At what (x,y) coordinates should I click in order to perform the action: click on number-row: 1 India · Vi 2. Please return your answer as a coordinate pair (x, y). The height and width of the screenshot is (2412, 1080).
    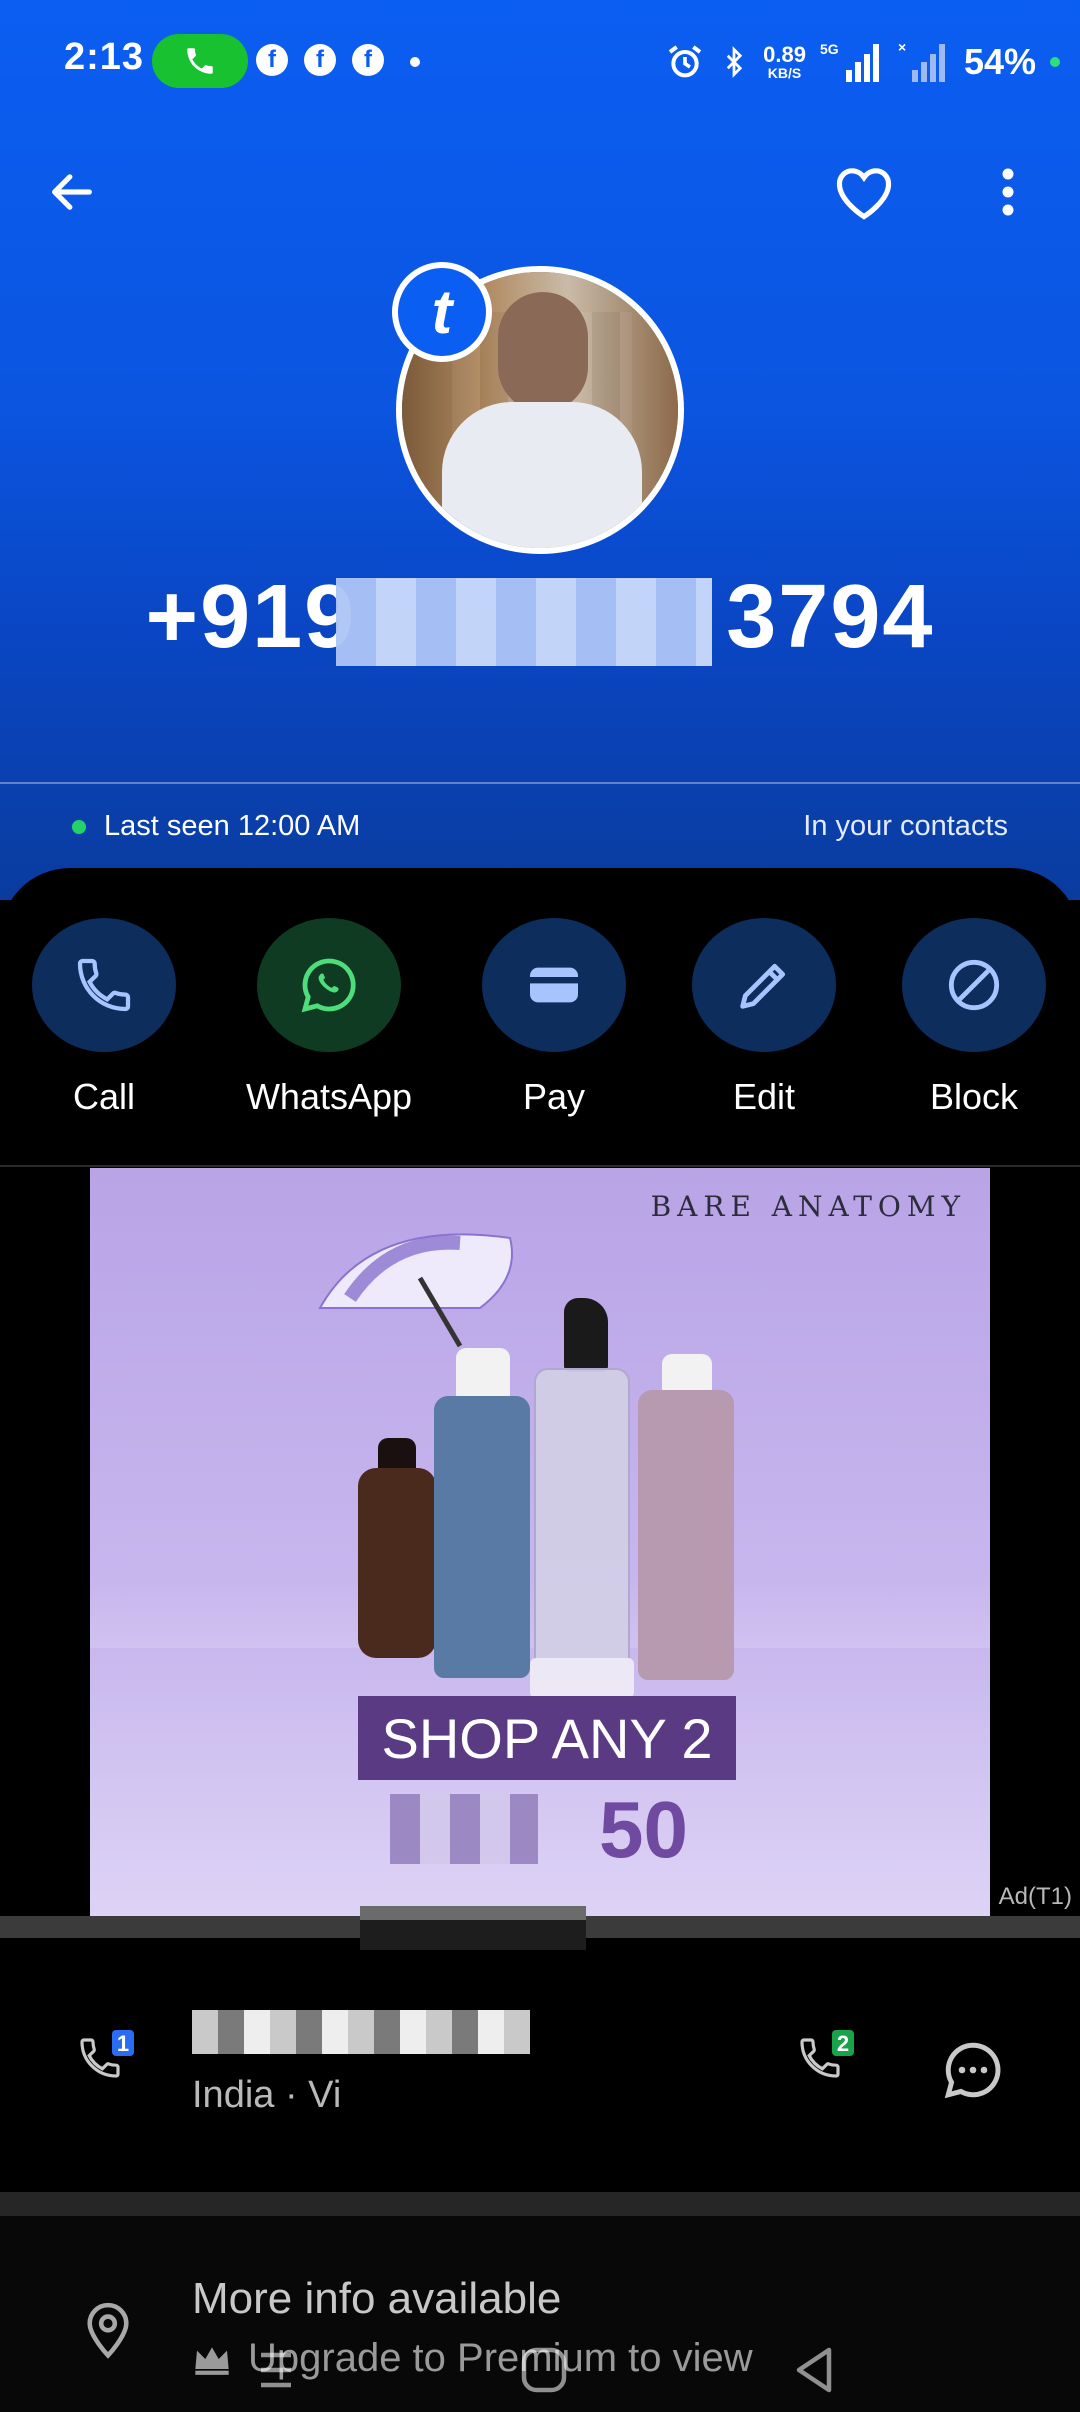
    Looking at the image, I should click on (540, 2040).